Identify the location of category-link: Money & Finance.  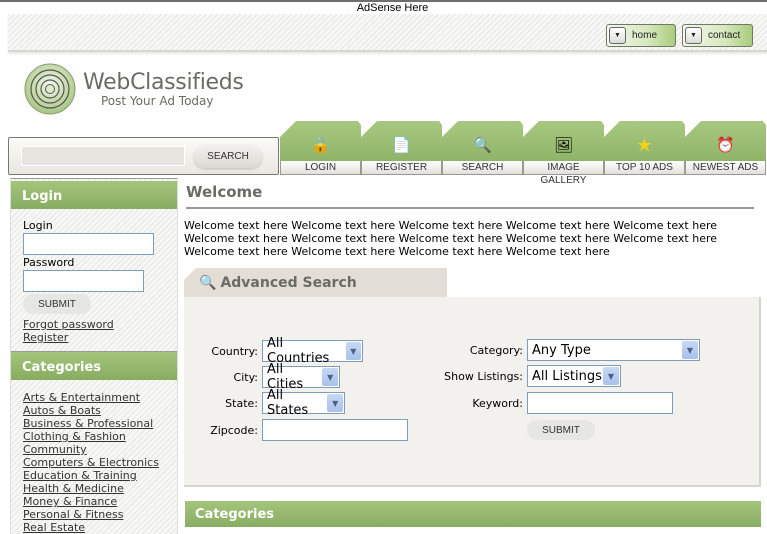
(70, 501).